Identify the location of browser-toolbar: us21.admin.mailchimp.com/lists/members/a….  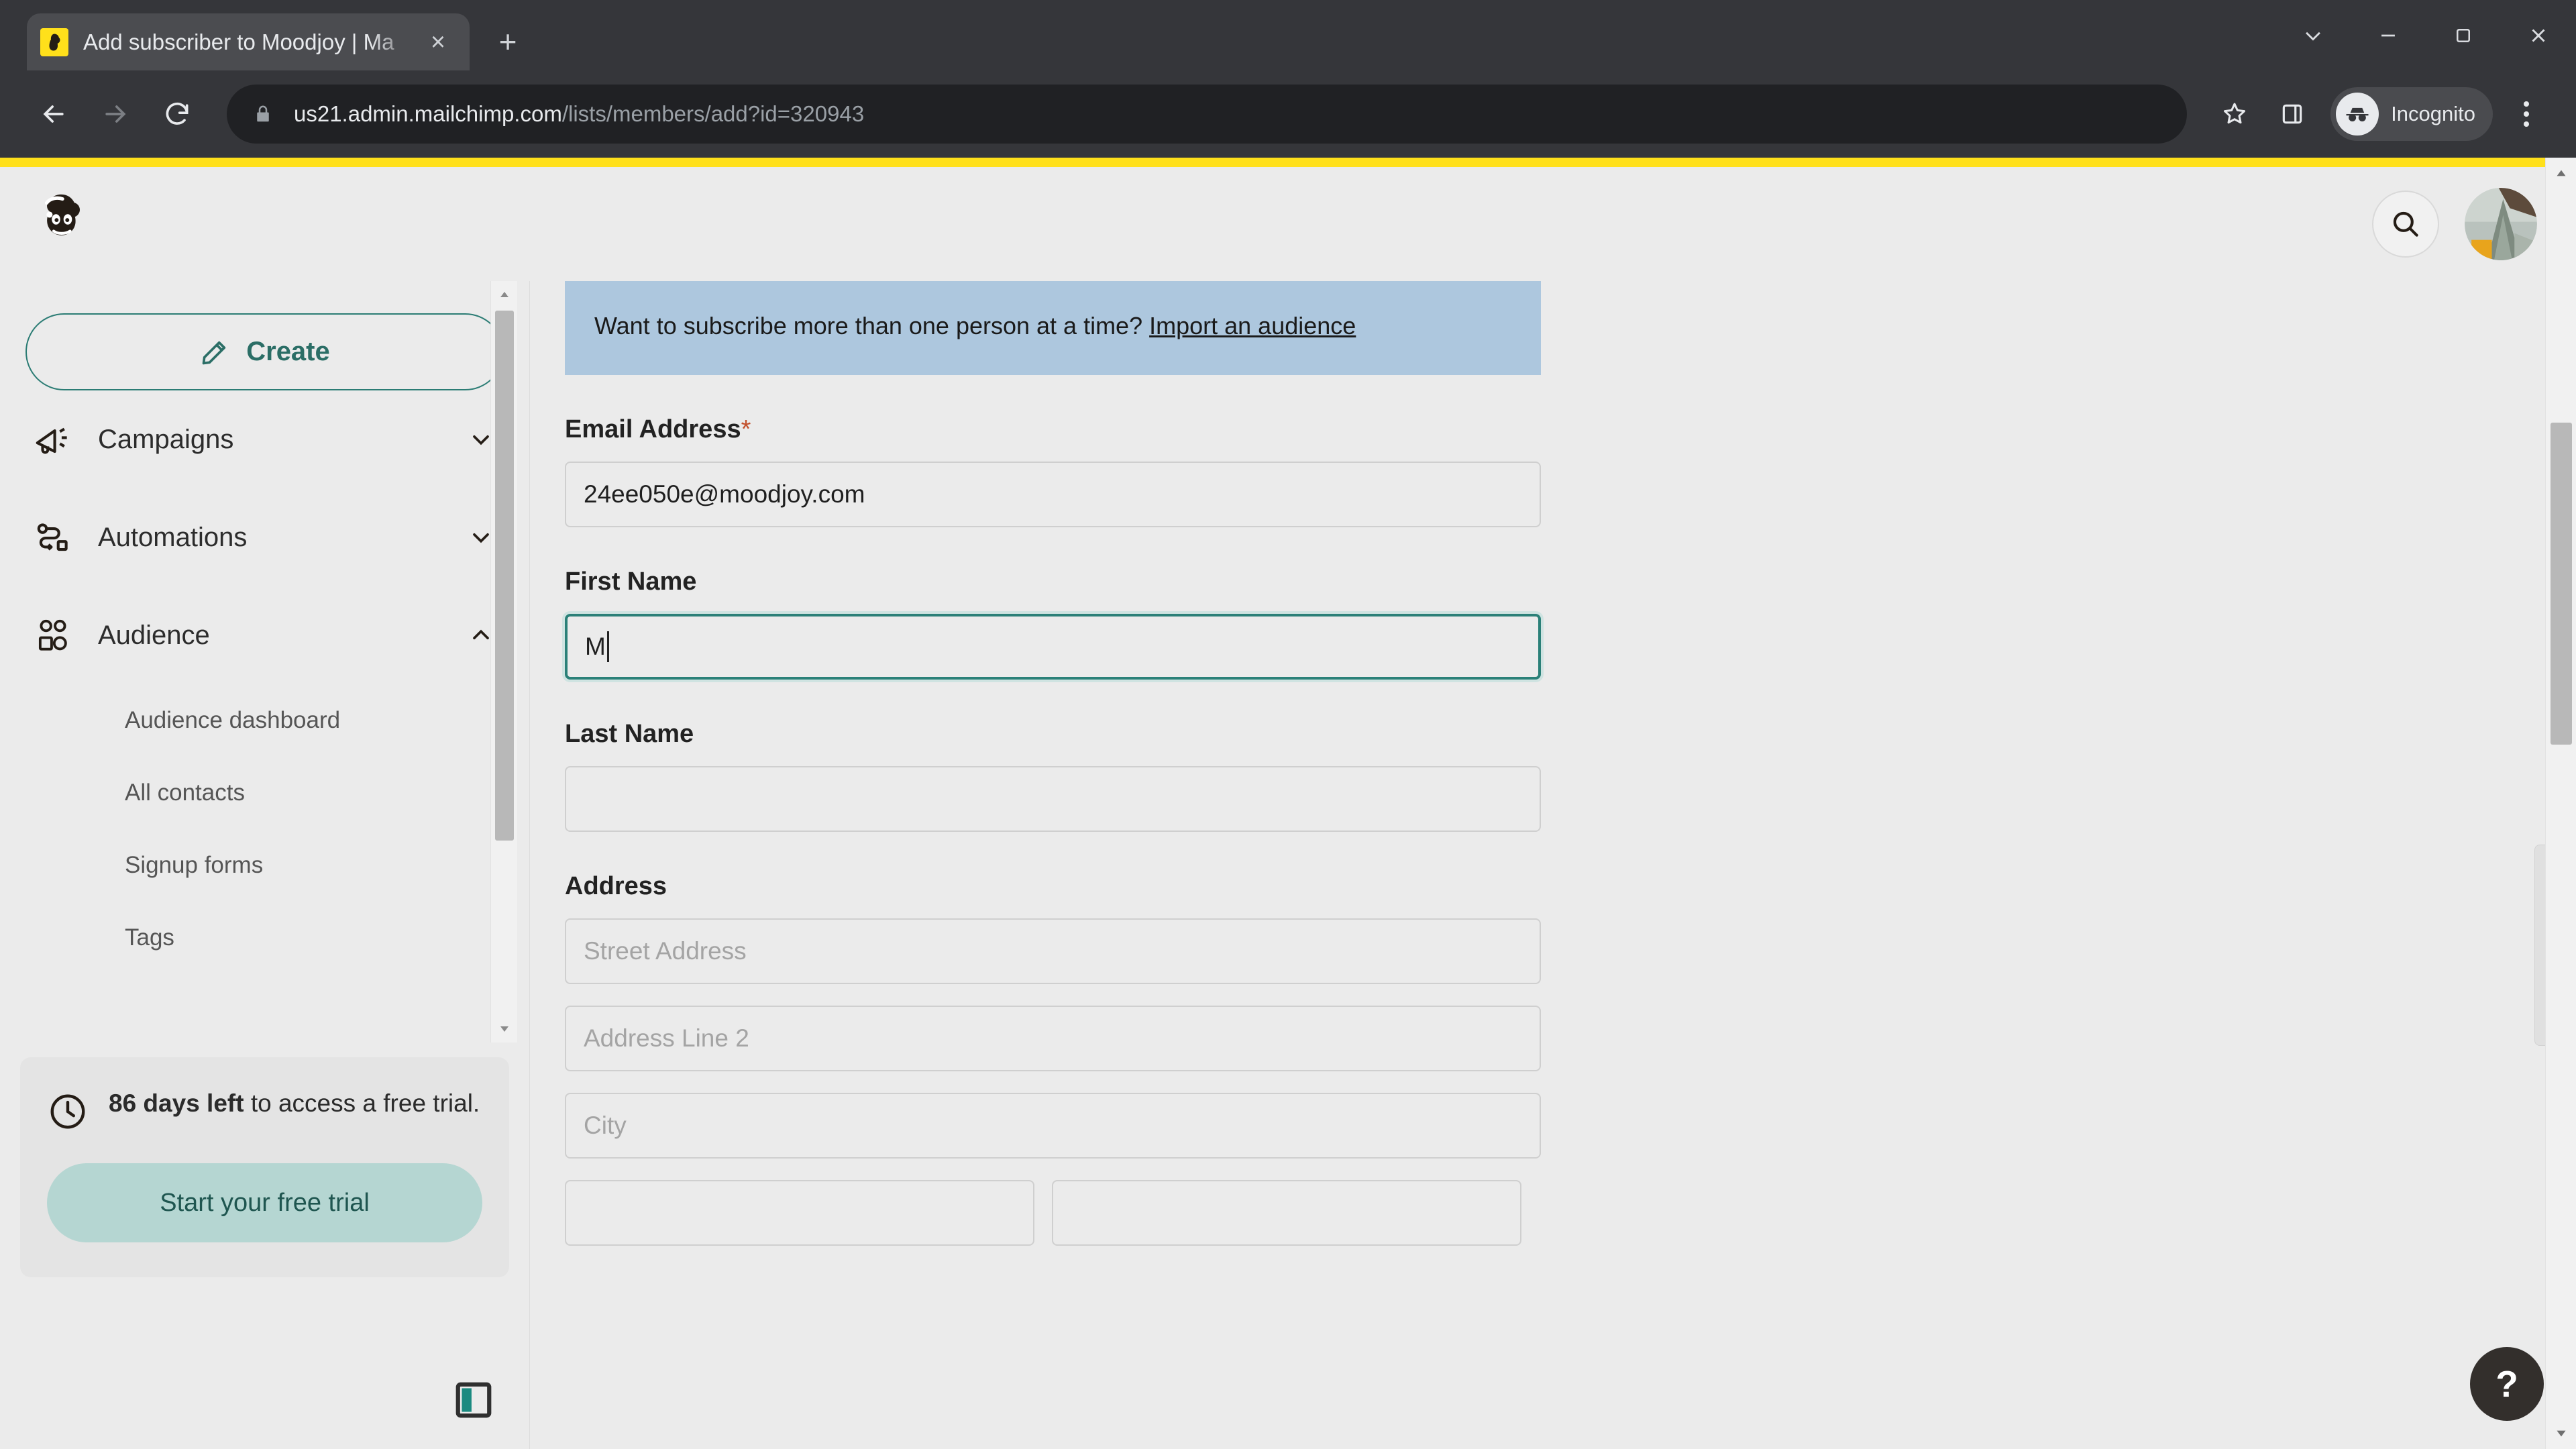
(1288, 114).